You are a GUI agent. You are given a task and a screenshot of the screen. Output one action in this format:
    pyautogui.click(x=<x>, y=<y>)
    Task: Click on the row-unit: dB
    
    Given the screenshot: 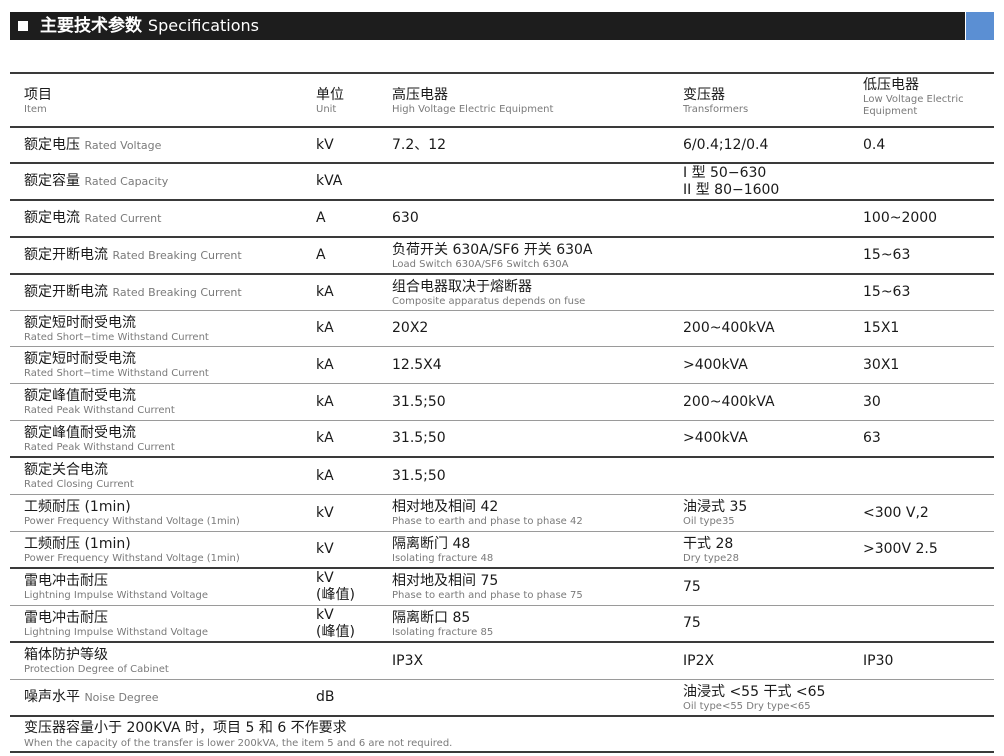 What is the action you would take?
    pyautogui.click(x=325, y=697)
    